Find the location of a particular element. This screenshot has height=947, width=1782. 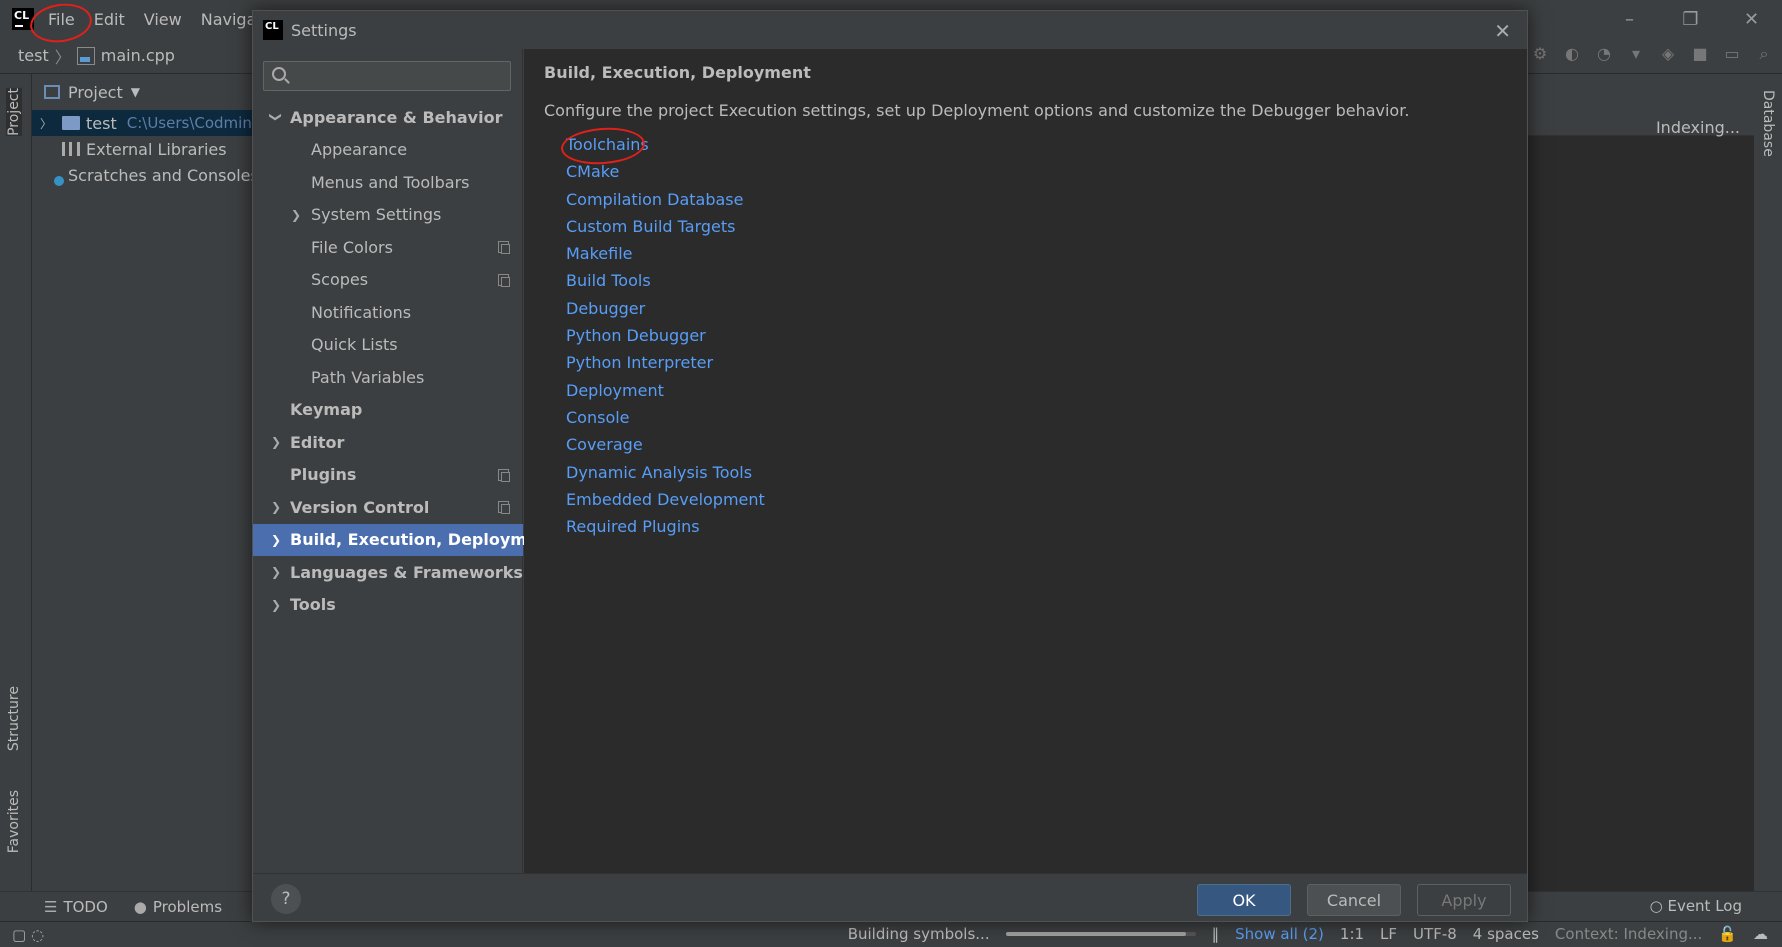

folder-icon is located at coordinates (71, 123).